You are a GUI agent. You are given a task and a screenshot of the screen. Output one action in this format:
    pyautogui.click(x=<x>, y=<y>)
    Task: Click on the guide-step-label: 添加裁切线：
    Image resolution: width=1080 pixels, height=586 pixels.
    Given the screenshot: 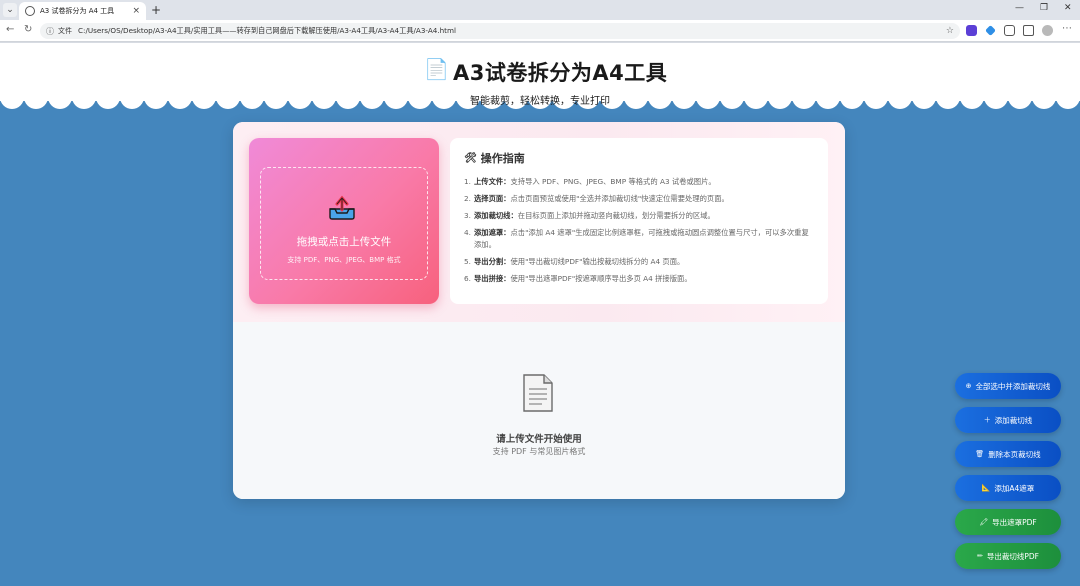 What is the action you would take?
    pyautogui.click(x=496, y=215)
    